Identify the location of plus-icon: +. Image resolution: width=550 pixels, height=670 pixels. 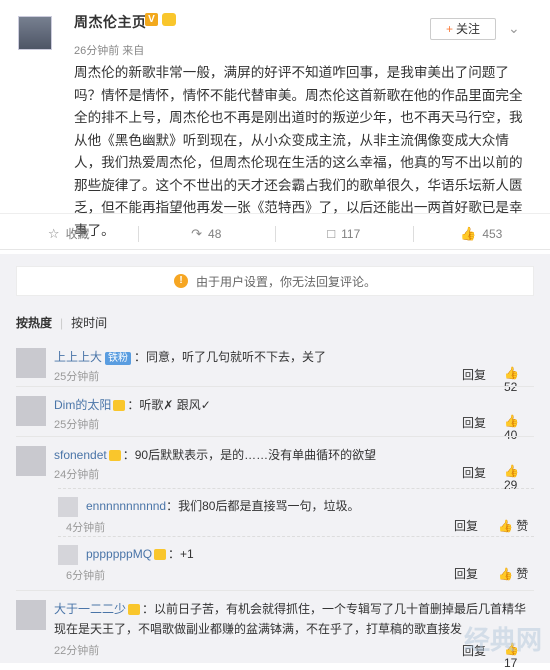
(449, 29).